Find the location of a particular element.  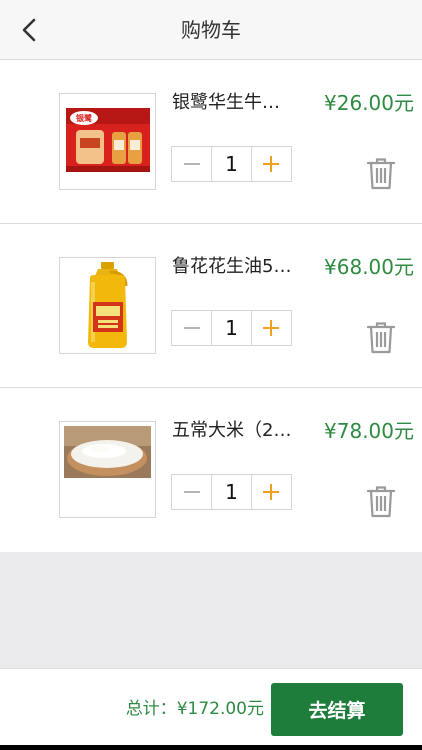

checkout-bar: 总计：¥172.00元 去结算 is located at coordinates (211, 709).